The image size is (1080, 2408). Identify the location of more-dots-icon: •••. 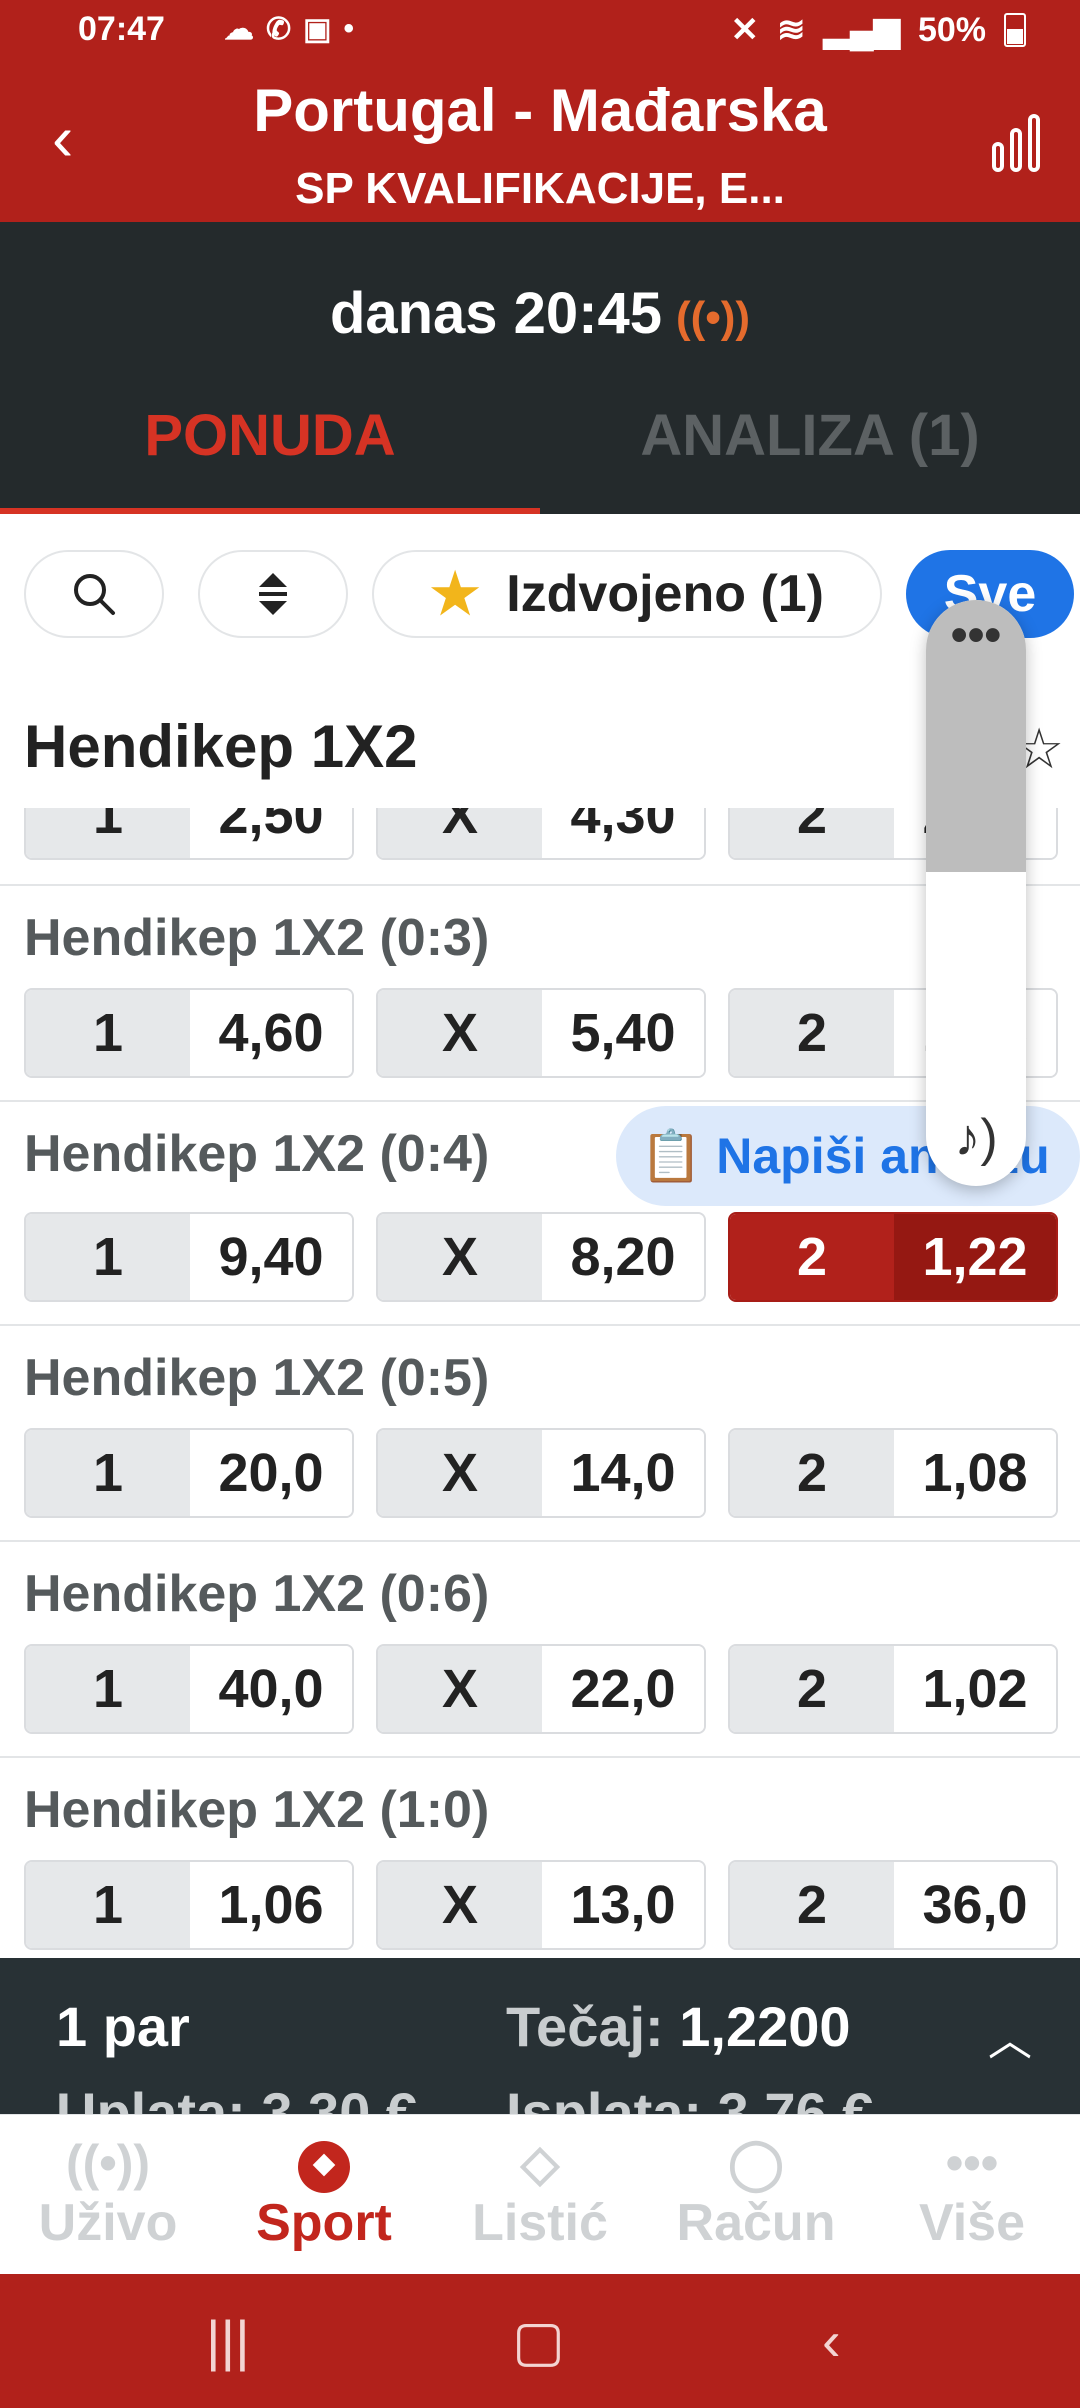
(976, 635).